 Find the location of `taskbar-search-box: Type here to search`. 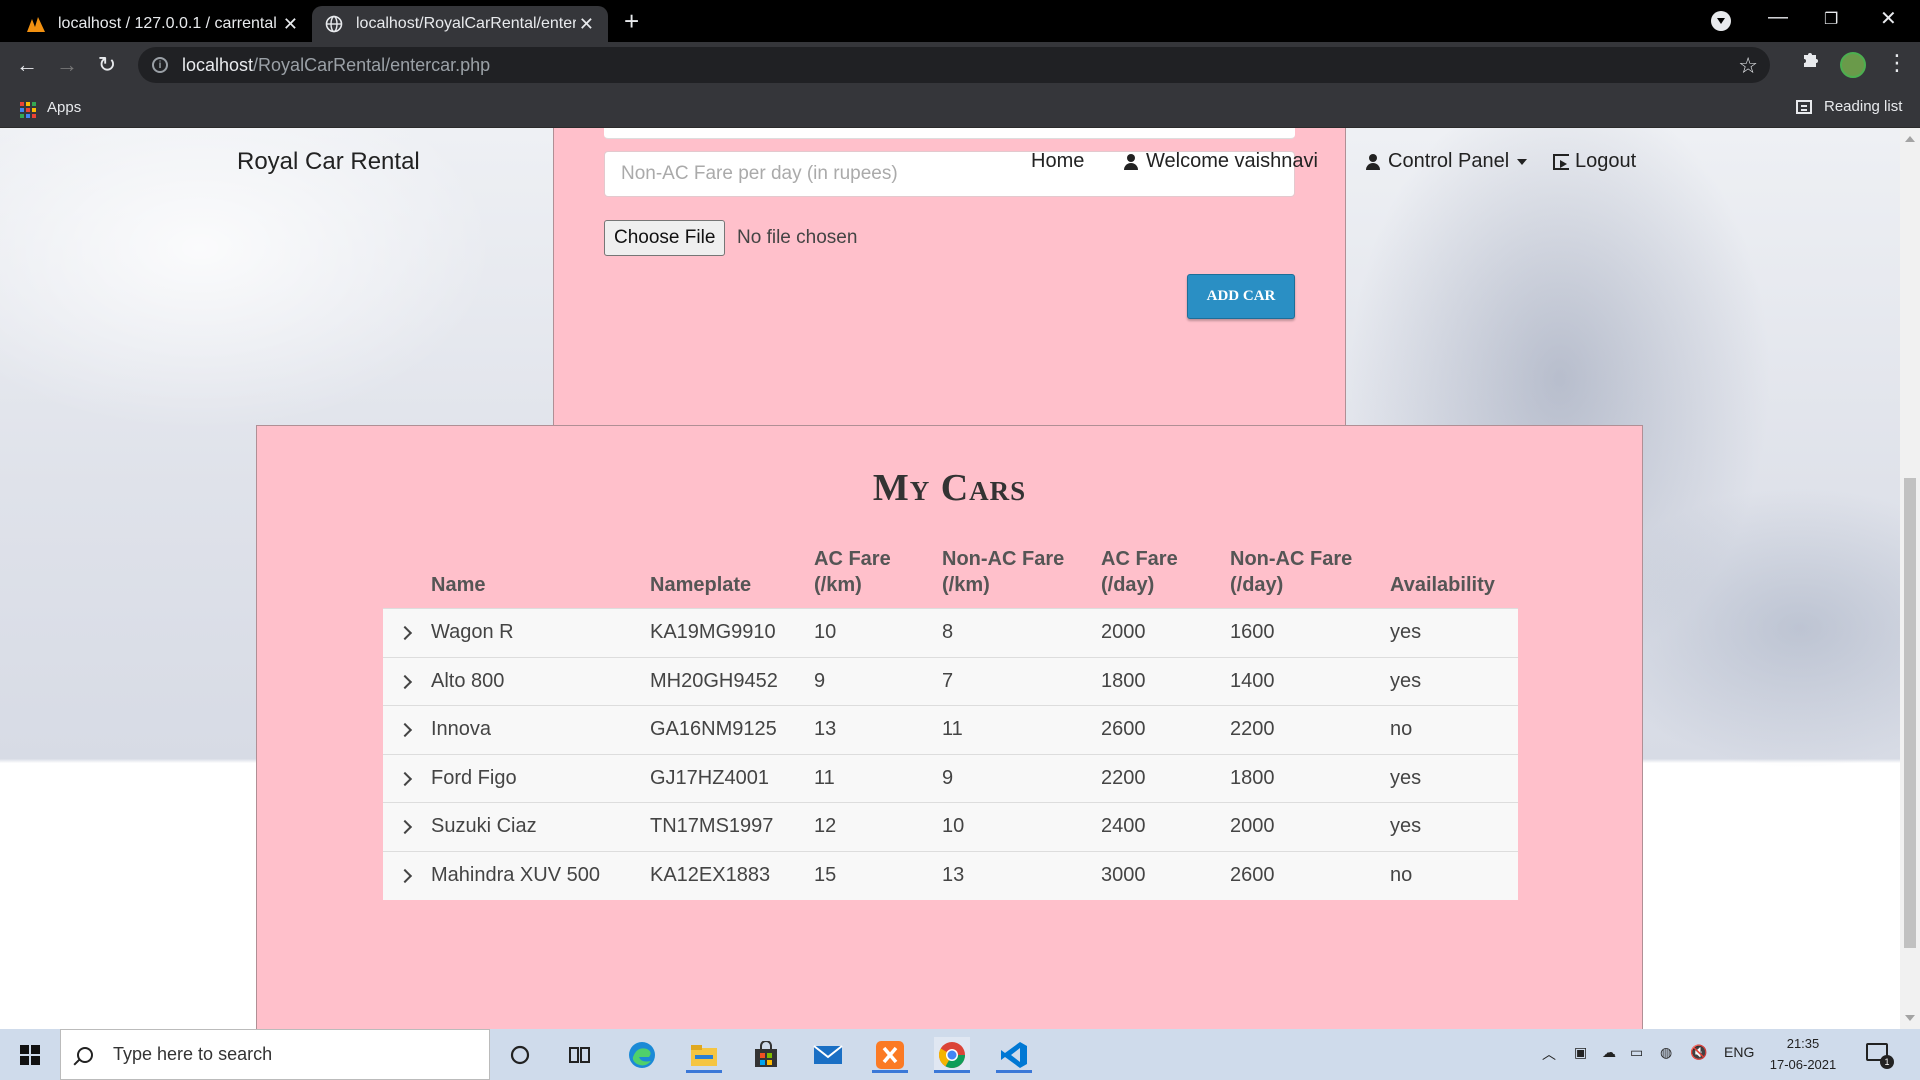

taskbar-search-box: Type here to search is located at coordinates (275, 1054).